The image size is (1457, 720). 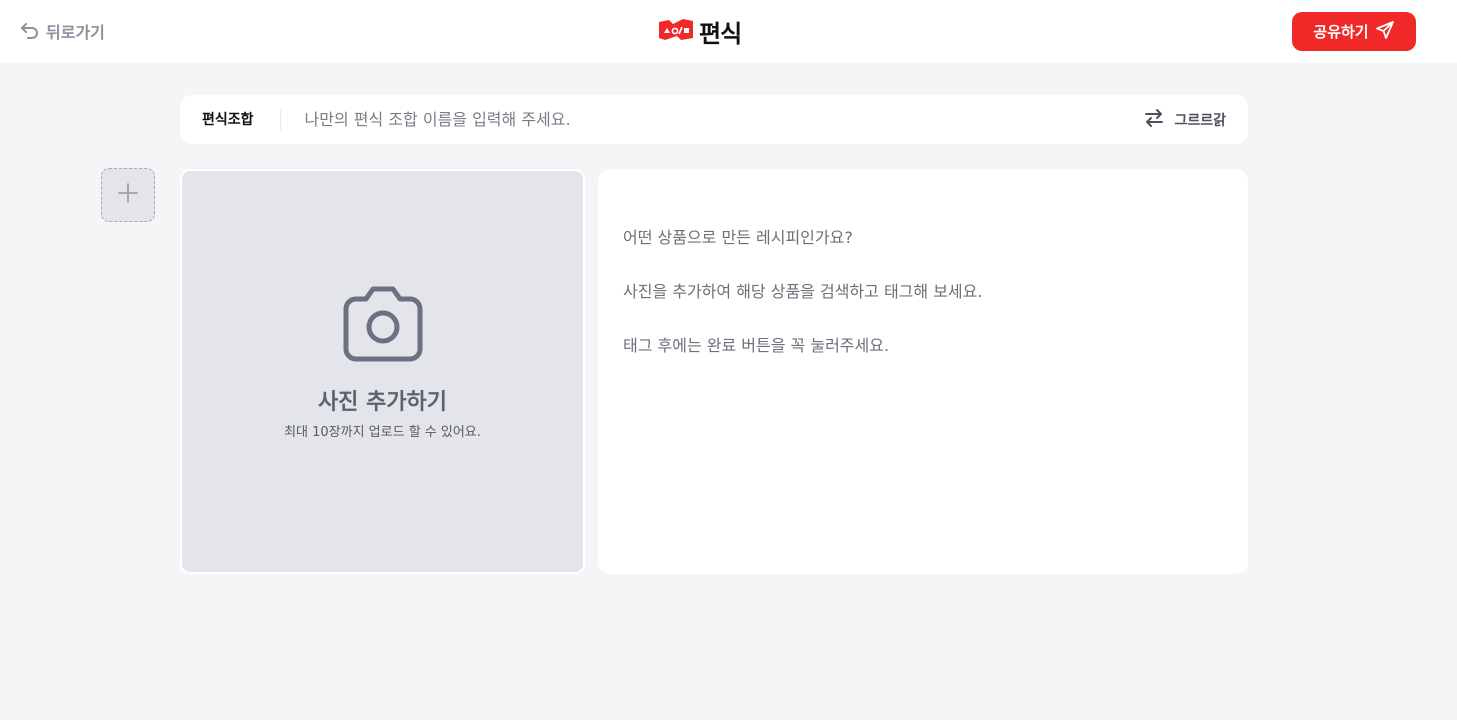 I want to click on photo-upload-hint: 최대 10장까지 업로드 할 수 있어요., so click(x=382, y=432).